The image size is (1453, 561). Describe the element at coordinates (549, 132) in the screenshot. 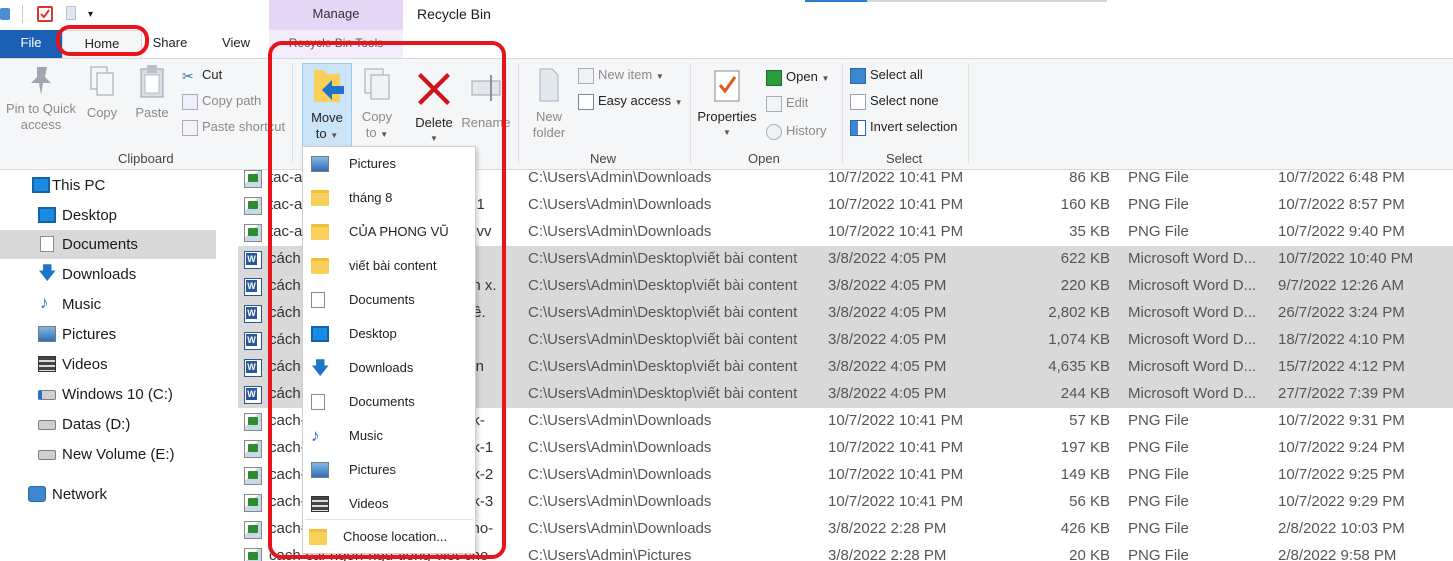

I see `new-folder-label-line2: folder` at that location.